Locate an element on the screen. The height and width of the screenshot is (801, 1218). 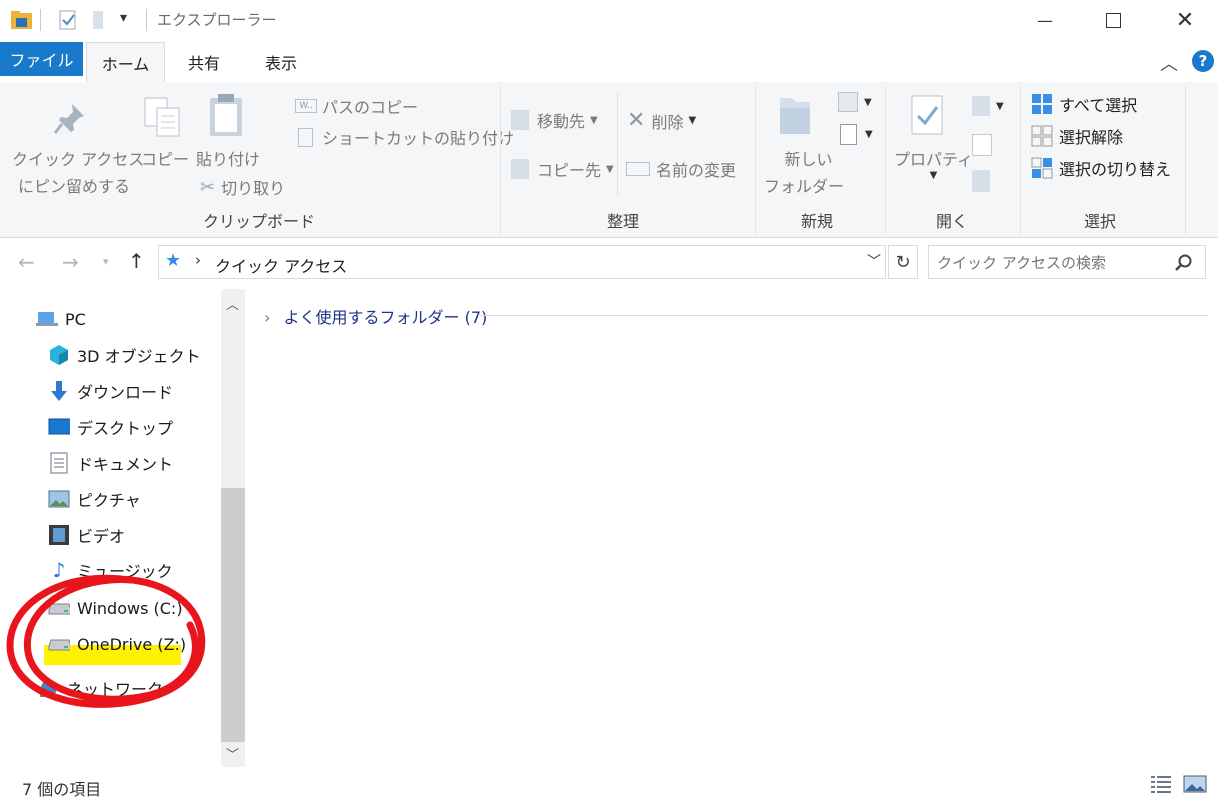
scroll-down-chevron-icon: ﹀ is located at coordinates (232, 753).